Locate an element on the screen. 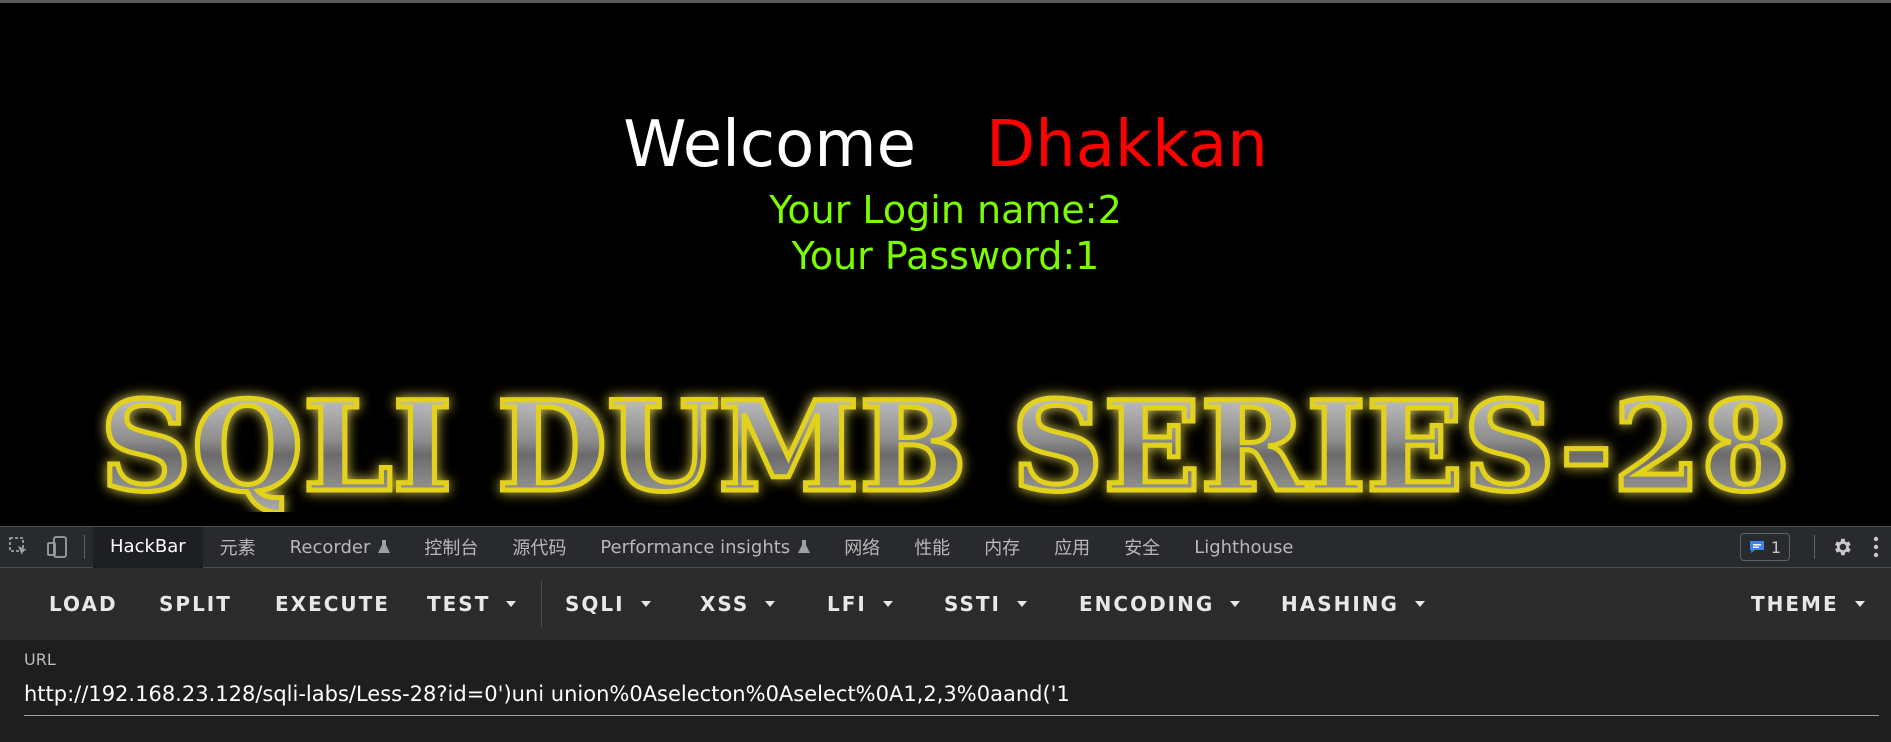 The width and height of the screenshot is (1891, 742). tab-hackbar: HackBar is located at coordinates (148, 547).